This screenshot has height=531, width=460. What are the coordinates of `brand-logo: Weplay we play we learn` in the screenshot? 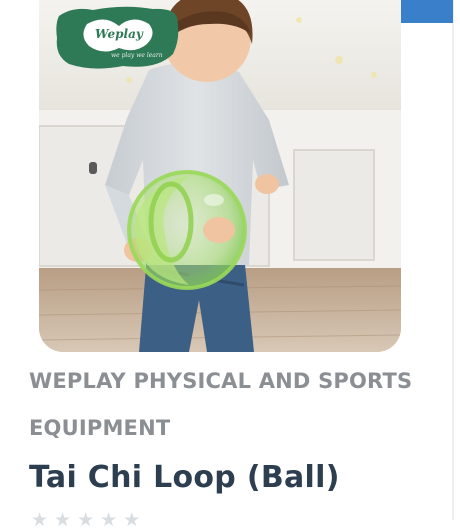 It's located at (117, 38).